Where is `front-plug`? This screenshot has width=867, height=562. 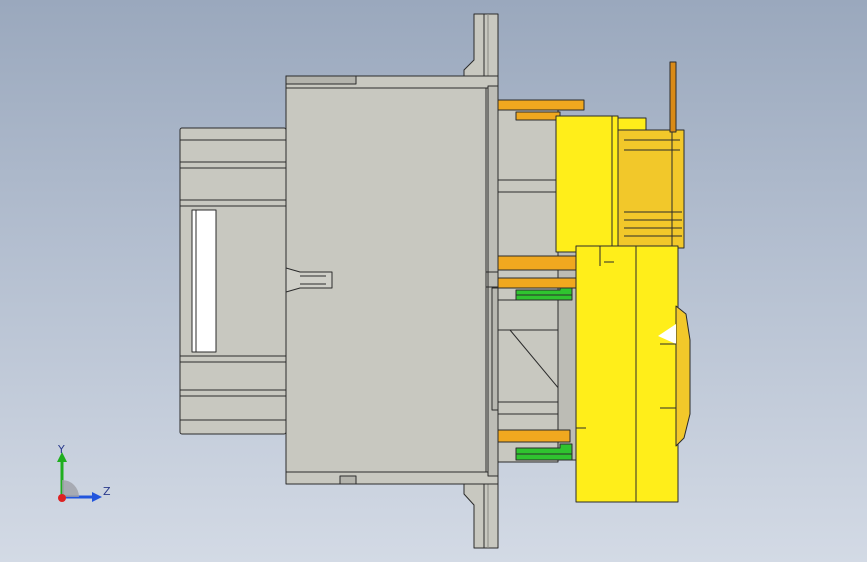 front-plug is located at coordinates (233, 281).